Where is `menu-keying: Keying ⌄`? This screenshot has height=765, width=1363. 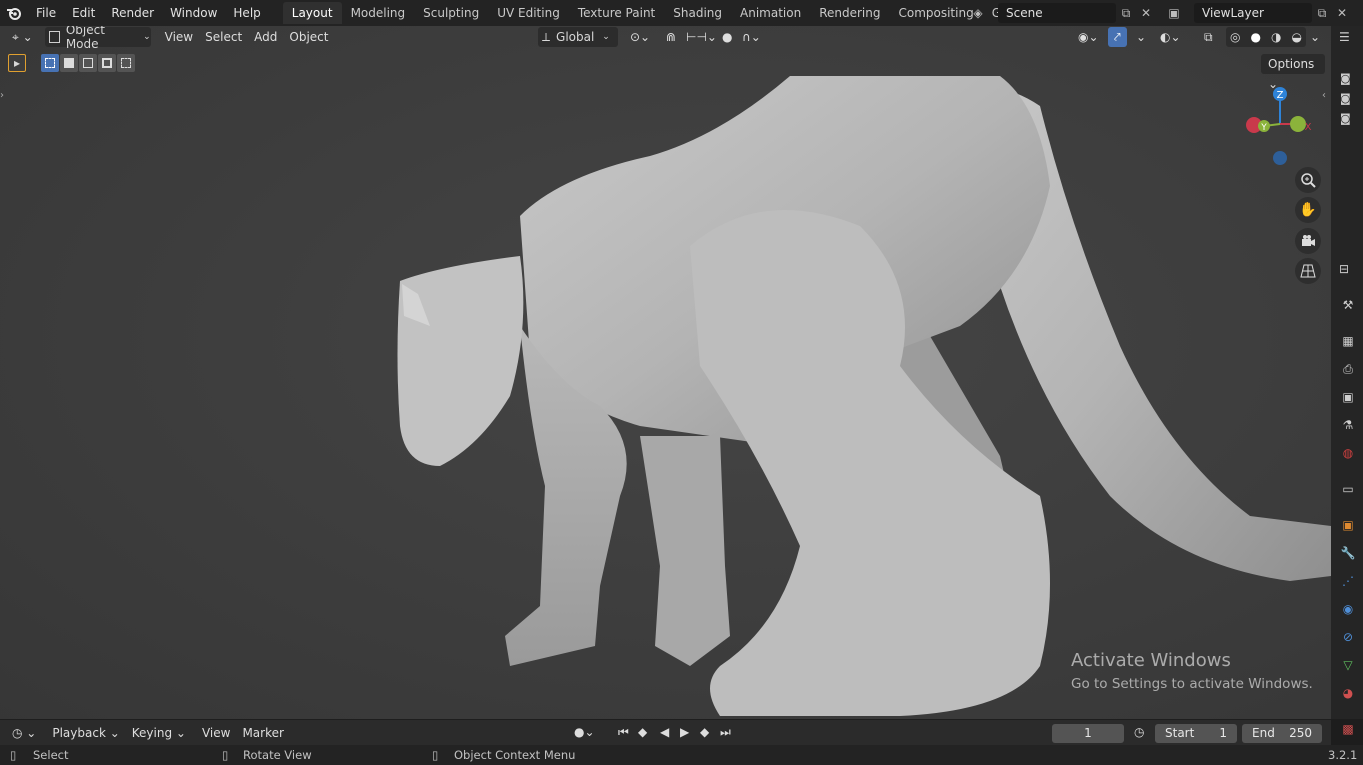
menu-keying: Keying ⌄ is located at coordinates (159, 733).